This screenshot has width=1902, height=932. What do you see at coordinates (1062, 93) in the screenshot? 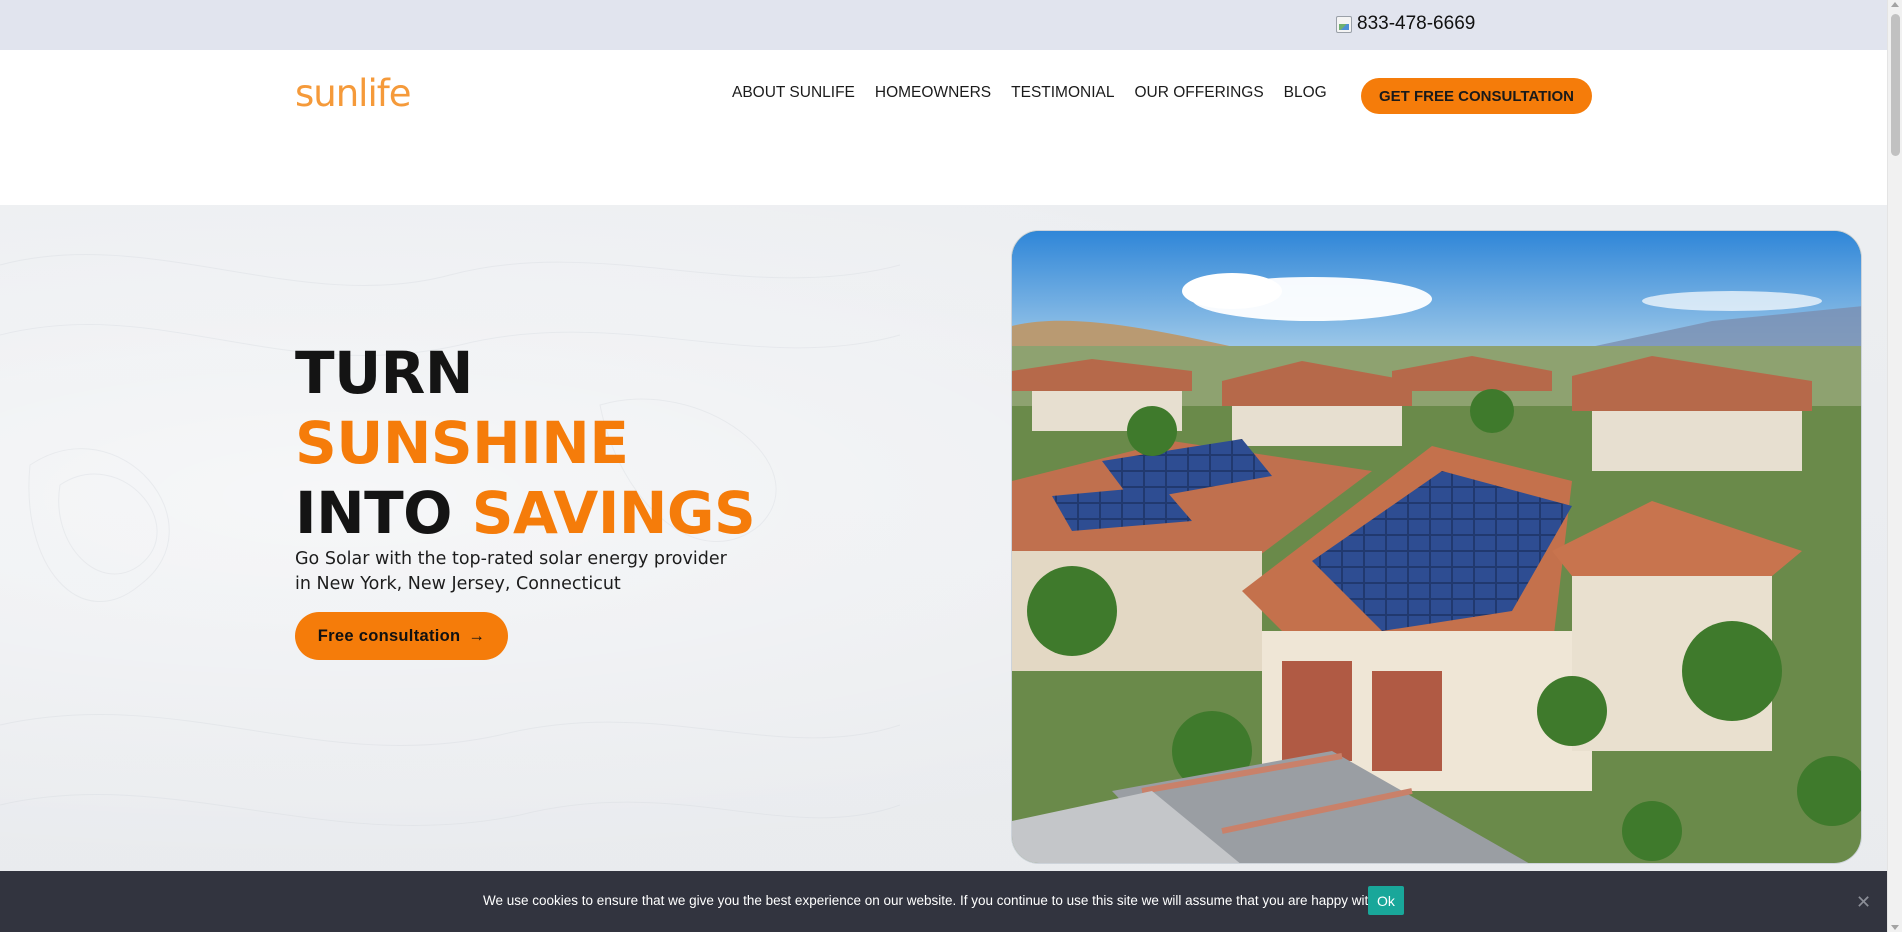
I see `nav-testimonial: TESTIMONIAL` at bounding box center [1062, 93].